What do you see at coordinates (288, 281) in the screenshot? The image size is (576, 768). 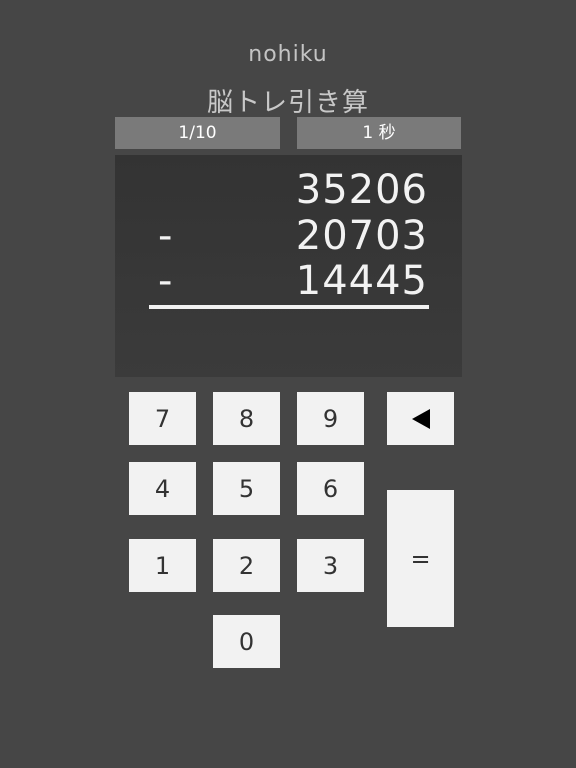 I see `problem-row: - 14445` at bounding box center [288, 281].